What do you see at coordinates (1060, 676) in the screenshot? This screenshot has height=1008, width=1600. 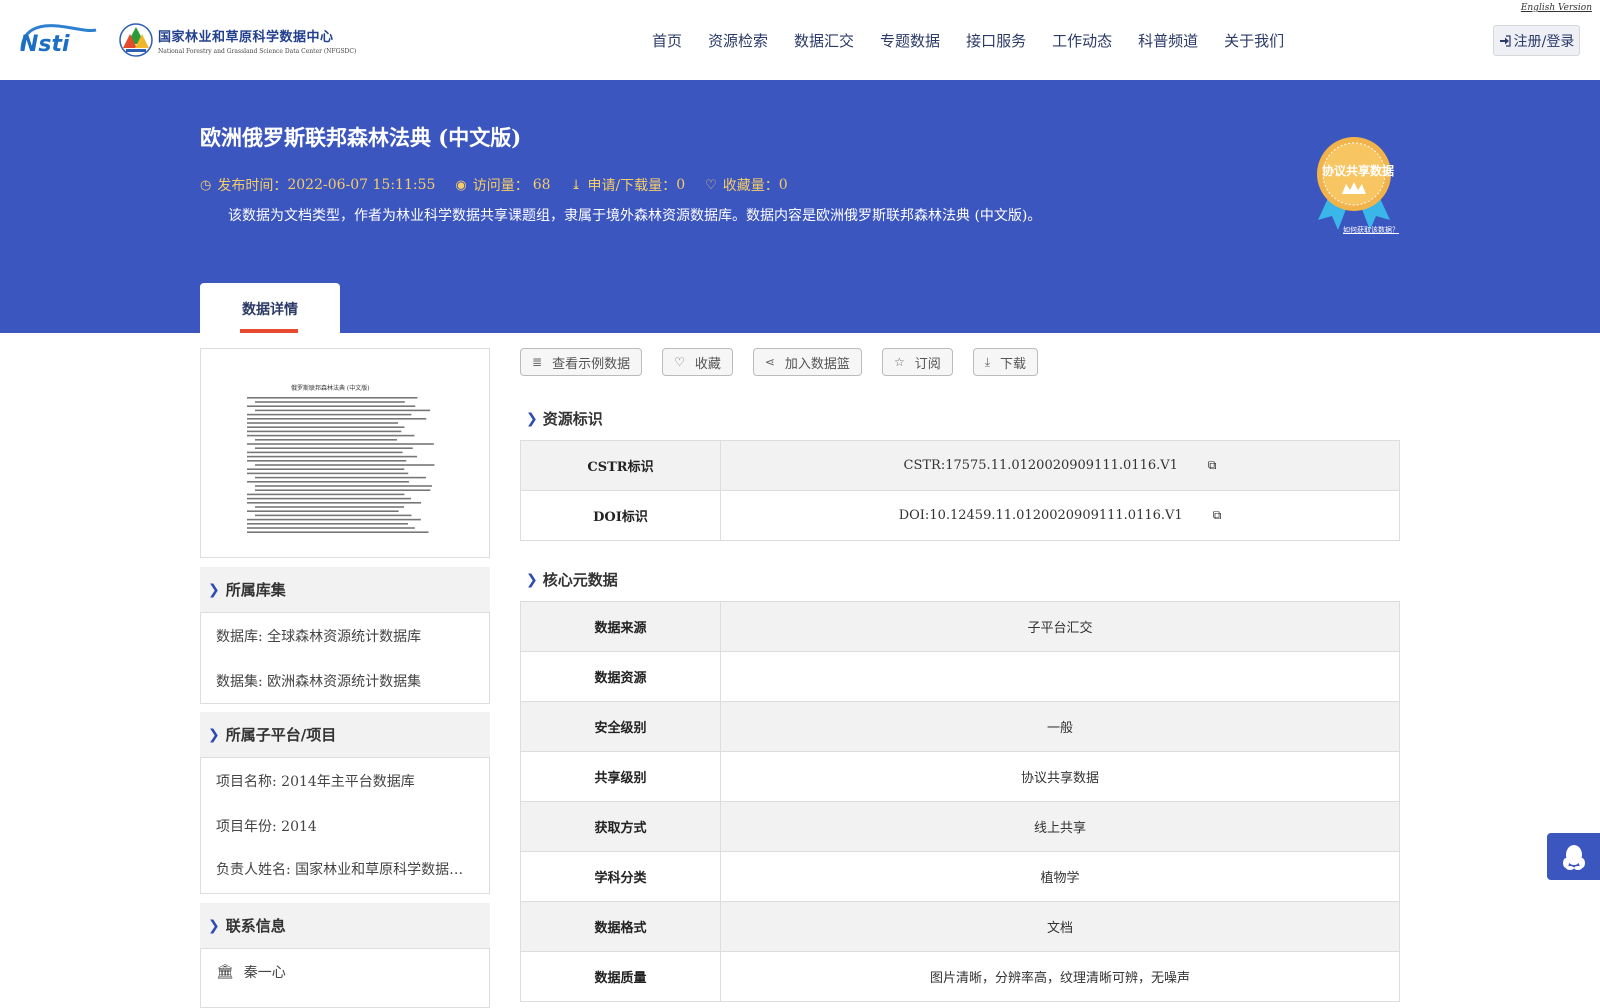 I see `resource-value` at bounding box center [1060, 676].